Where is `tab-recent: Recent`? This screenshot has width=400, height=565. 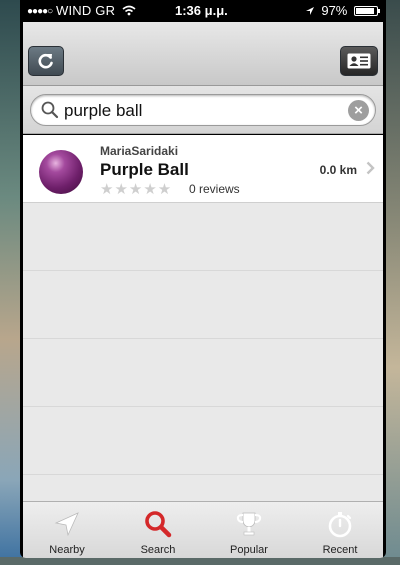
tab-recent: Recent is located at coordinates (340, 530).